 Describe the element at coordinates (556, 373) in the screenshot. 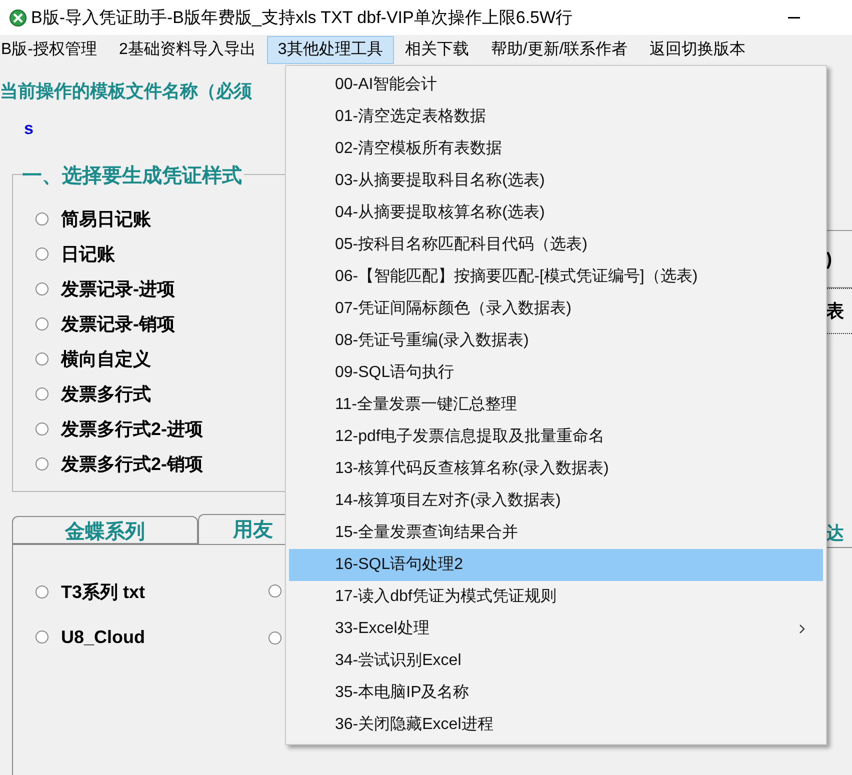

I see `dropdown-item: 09-SQL语句执行` at that location.